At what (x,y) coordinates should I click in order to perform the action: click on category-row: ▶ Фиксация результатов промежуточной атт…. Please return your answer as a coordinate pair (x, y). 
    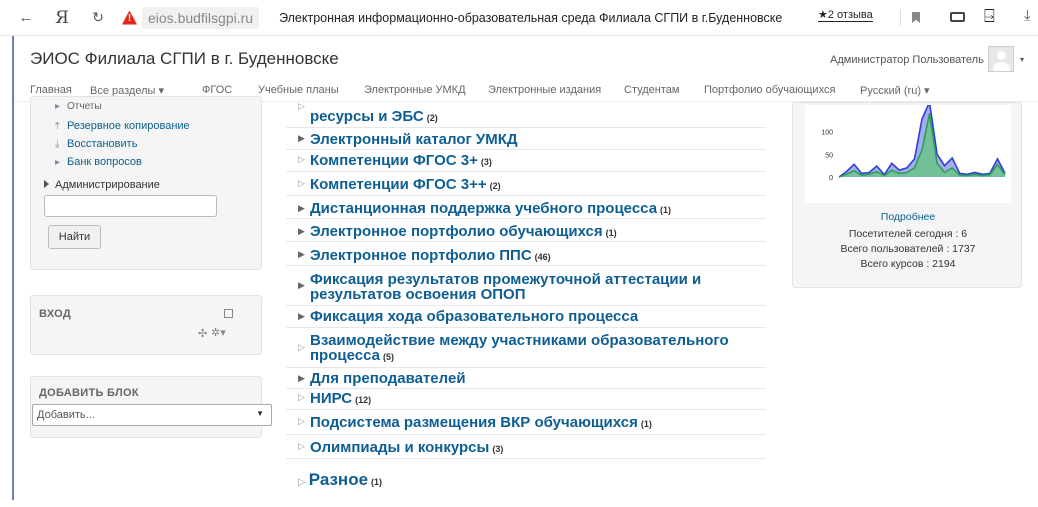
    Looking at the image, I should click on (526, 286).